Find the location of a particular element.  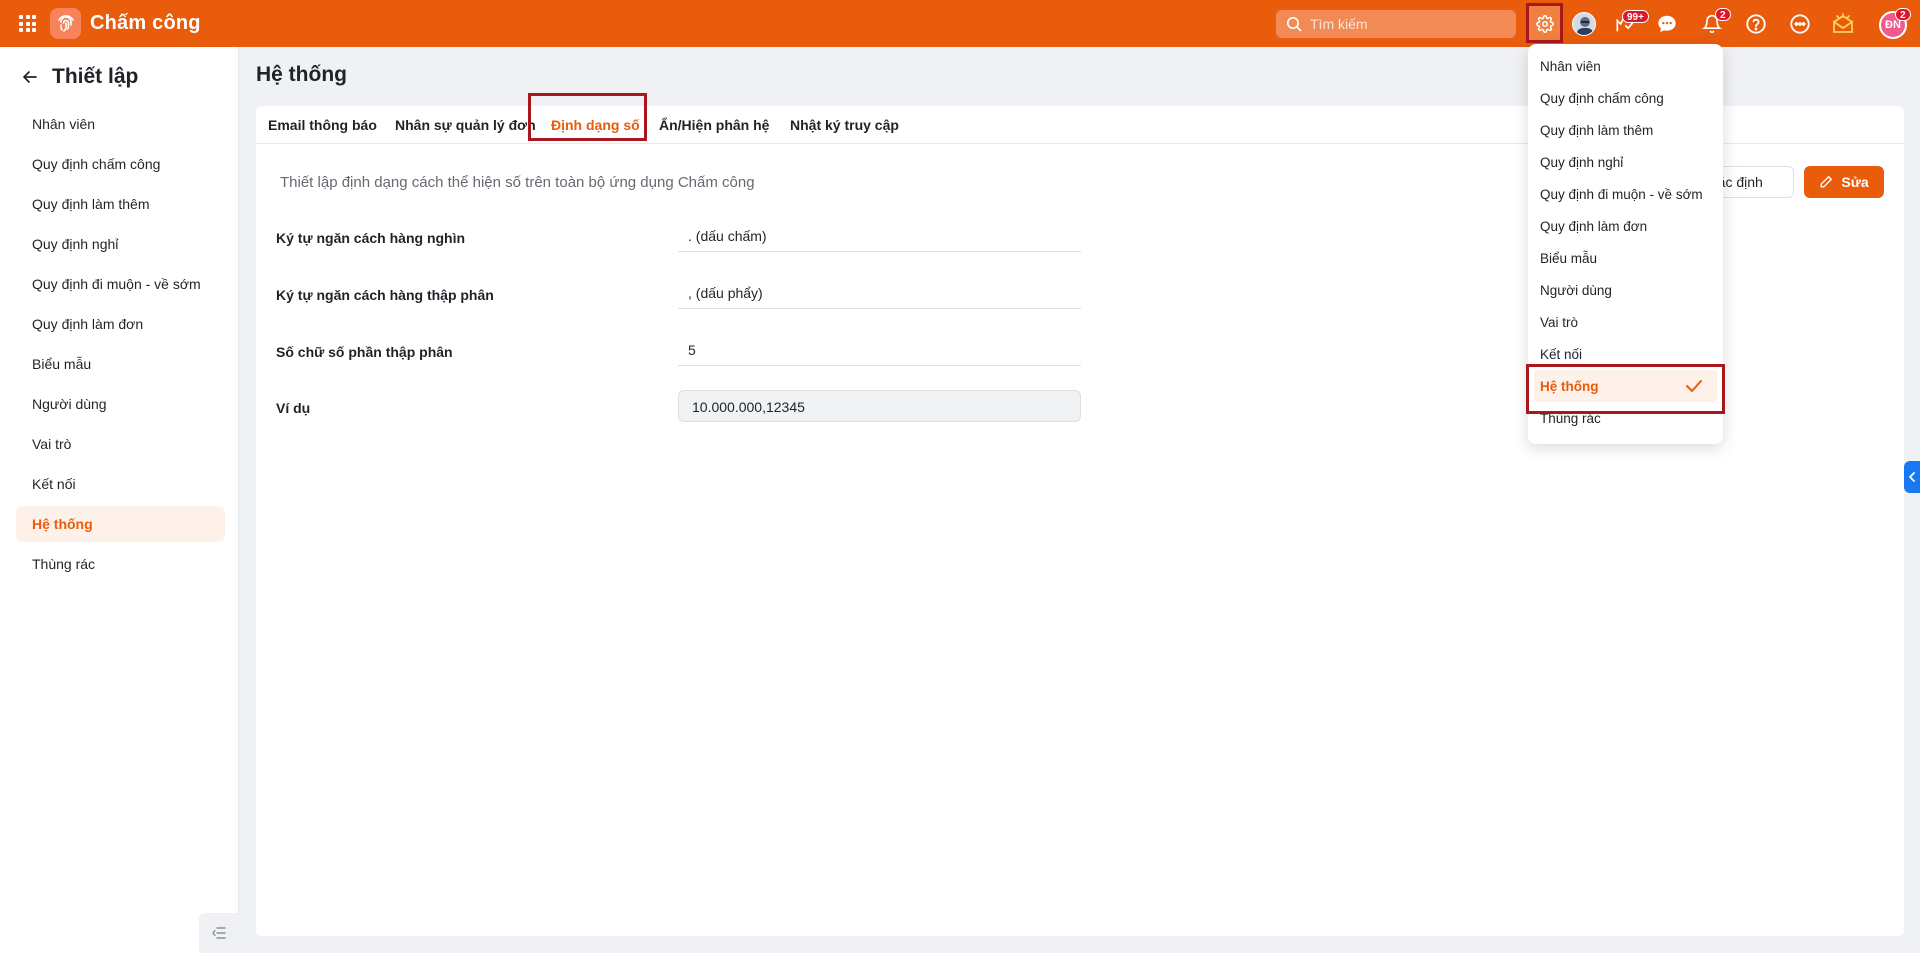

approval-icon: 99+ is located at coordinates (1628, 24).